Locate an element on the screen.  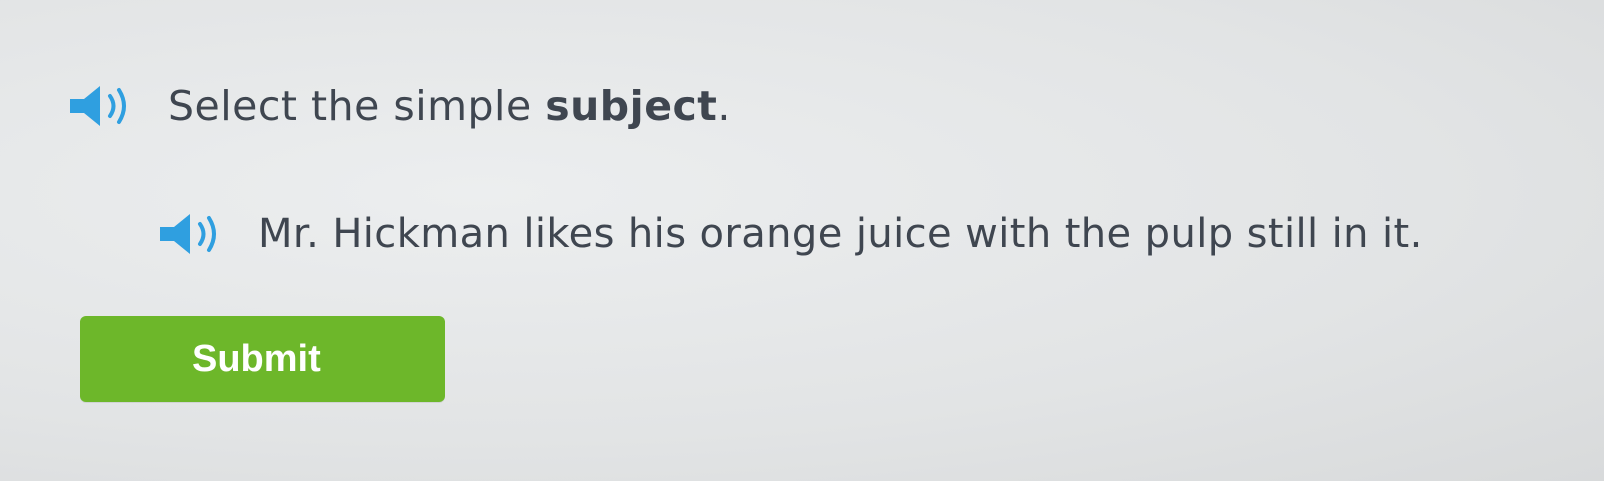
instruction-prefix: Select the simple is located at coordinates (357, 106).